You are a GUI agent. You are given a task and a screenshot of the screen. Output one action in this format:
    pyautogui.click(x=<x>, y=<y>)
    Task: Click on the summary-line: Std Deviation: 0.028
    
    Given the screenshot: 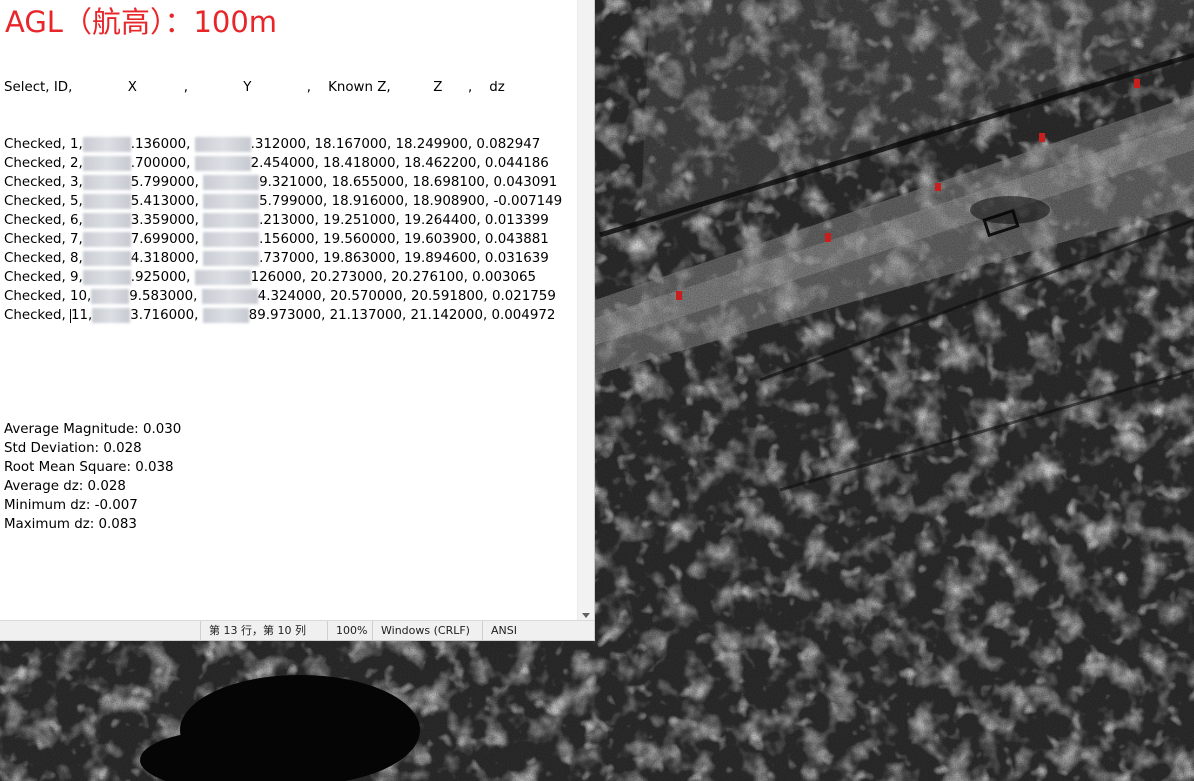 What is the action you would take?
    pyautogui.click(x=73, y=448)
    